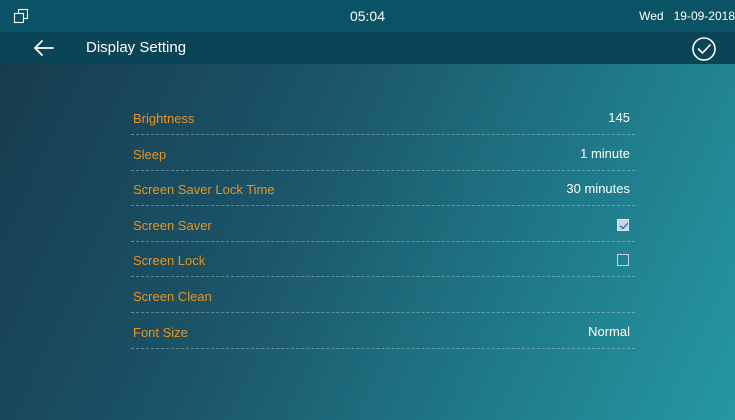 The width and height of the screenshot is (735, 420). I want to click on title-bar: Display Setting, so click(367, 48).